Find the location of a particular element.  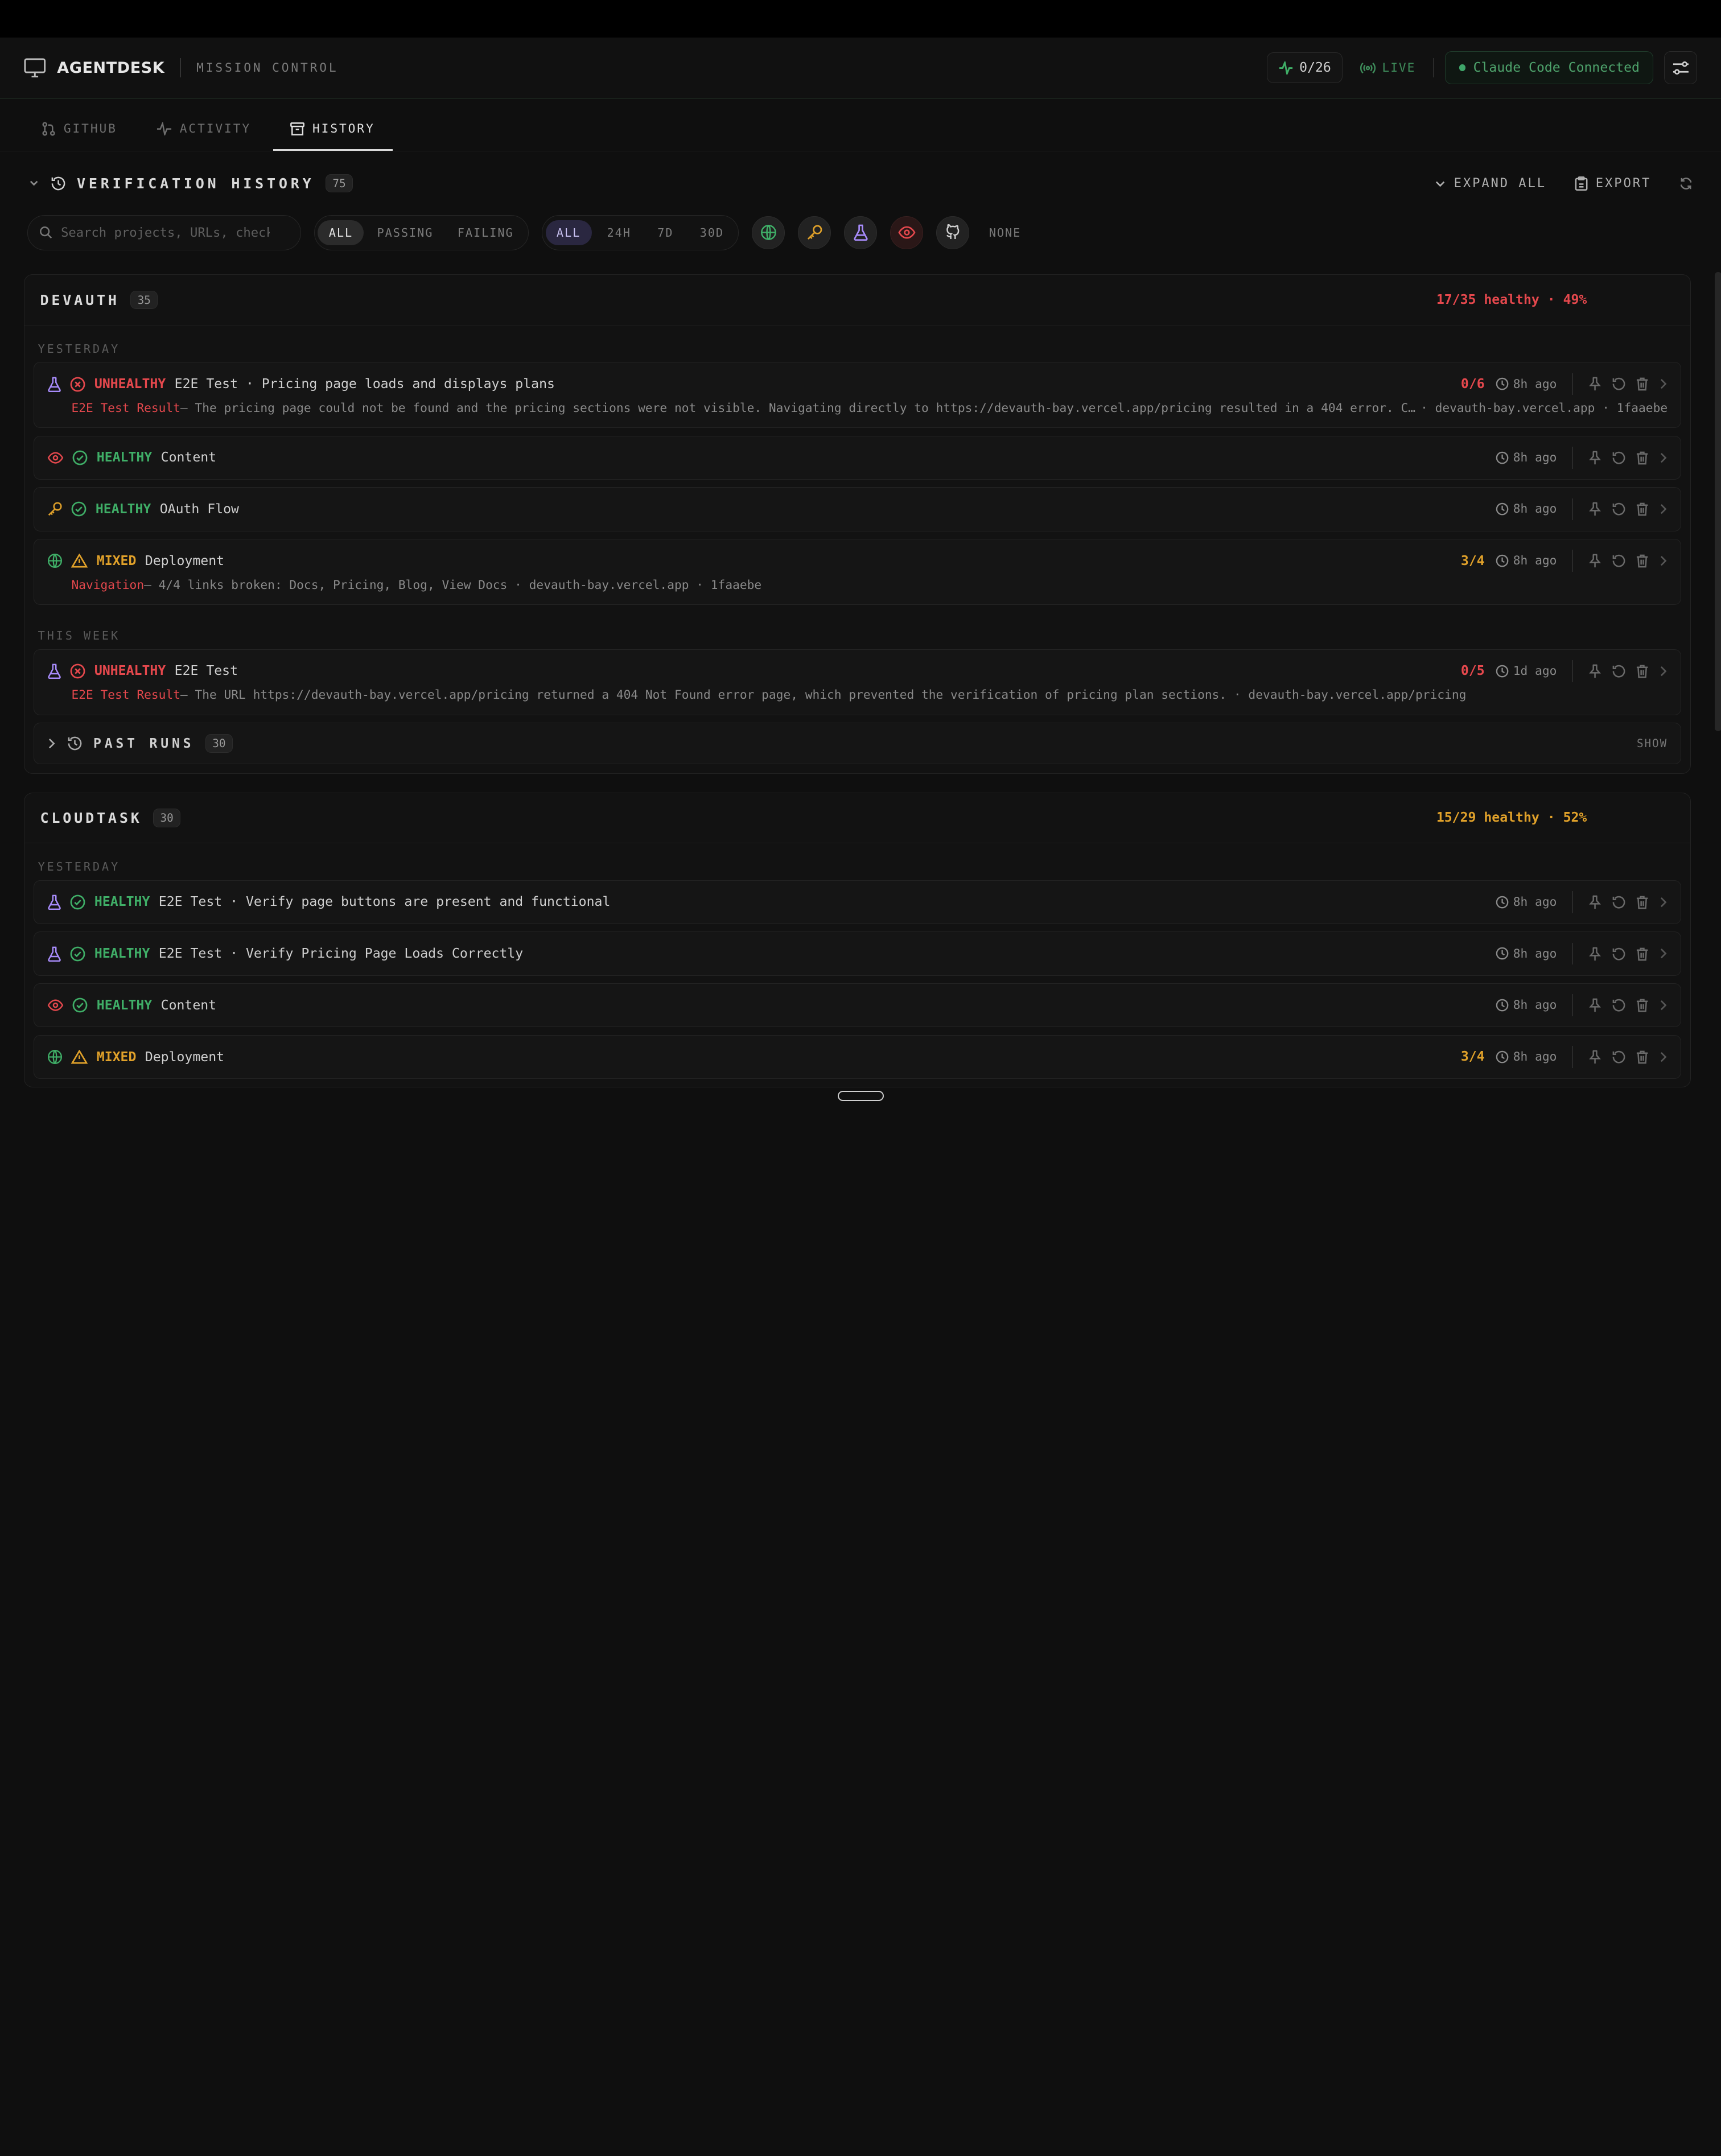

range-filter-7d: 7D is located at coordinates (666, 232).